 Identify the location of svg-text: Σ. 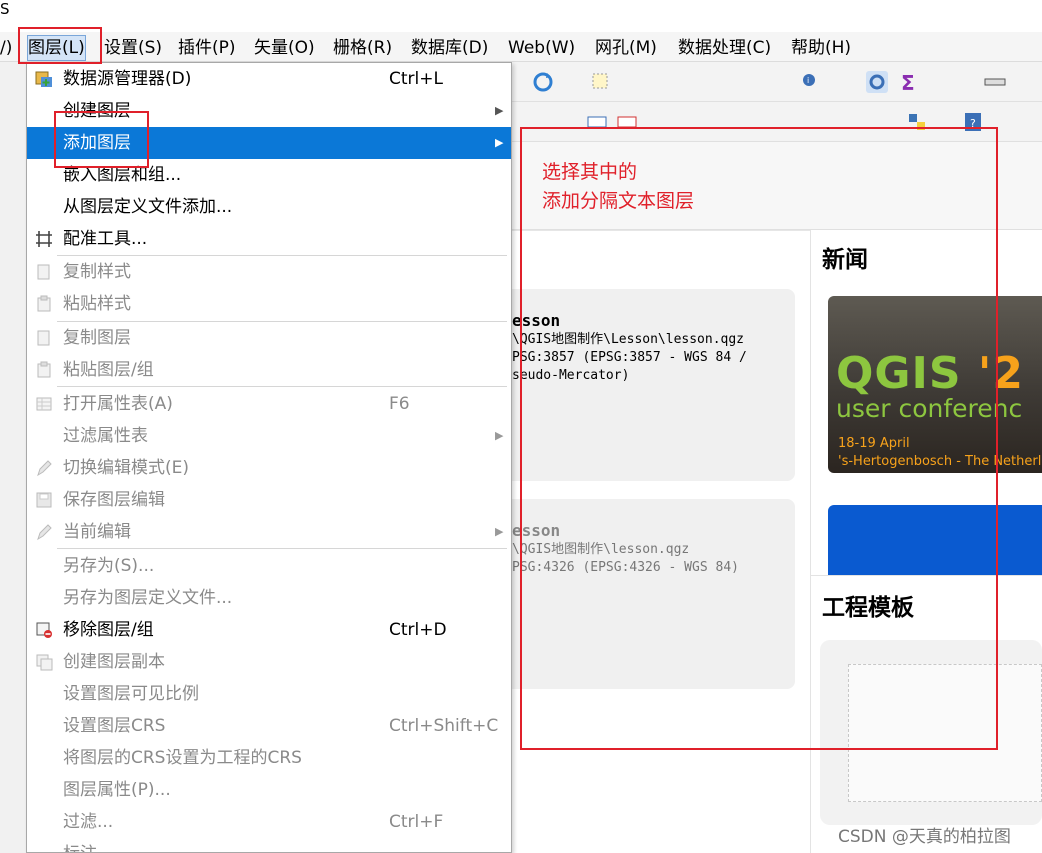
(908, 82).